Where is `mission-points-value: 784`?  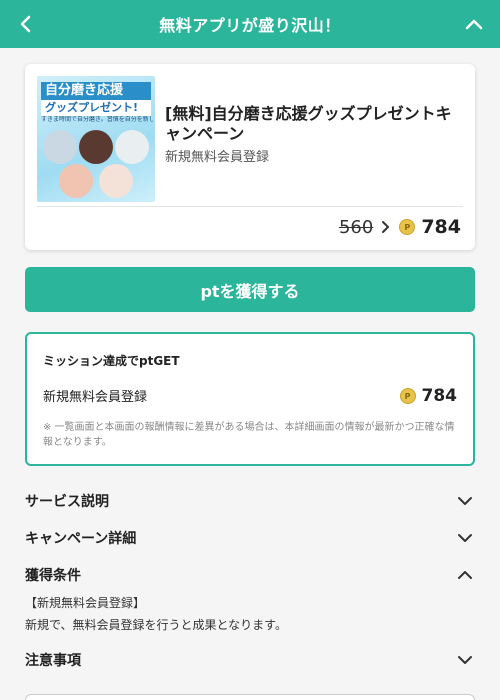 mission-points-value: 784 is located at coordinates (439, 396).